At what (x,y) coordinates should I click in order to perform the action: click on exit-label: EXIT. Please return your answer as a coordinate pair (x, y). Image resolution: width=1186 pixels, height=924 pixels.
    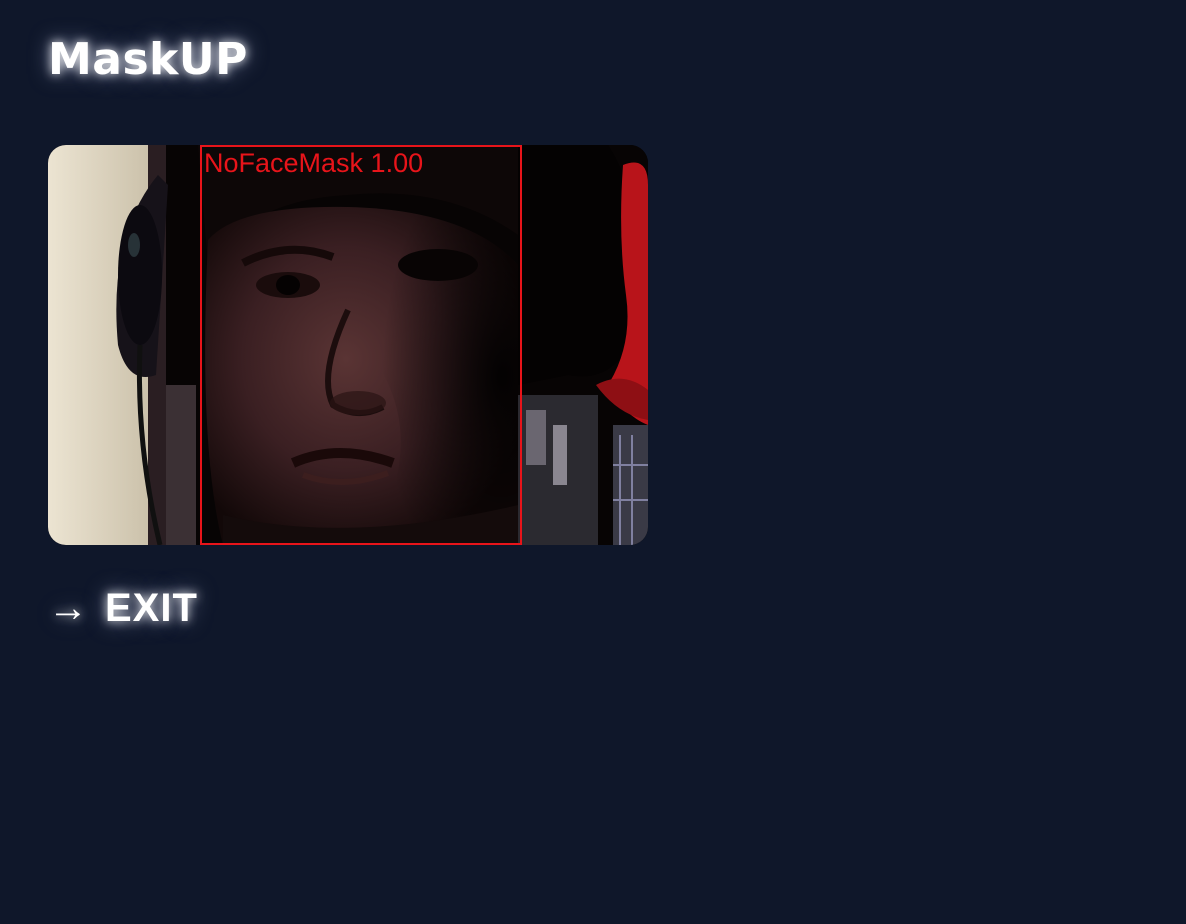
    Looking at the image, I should click on (151, 608).